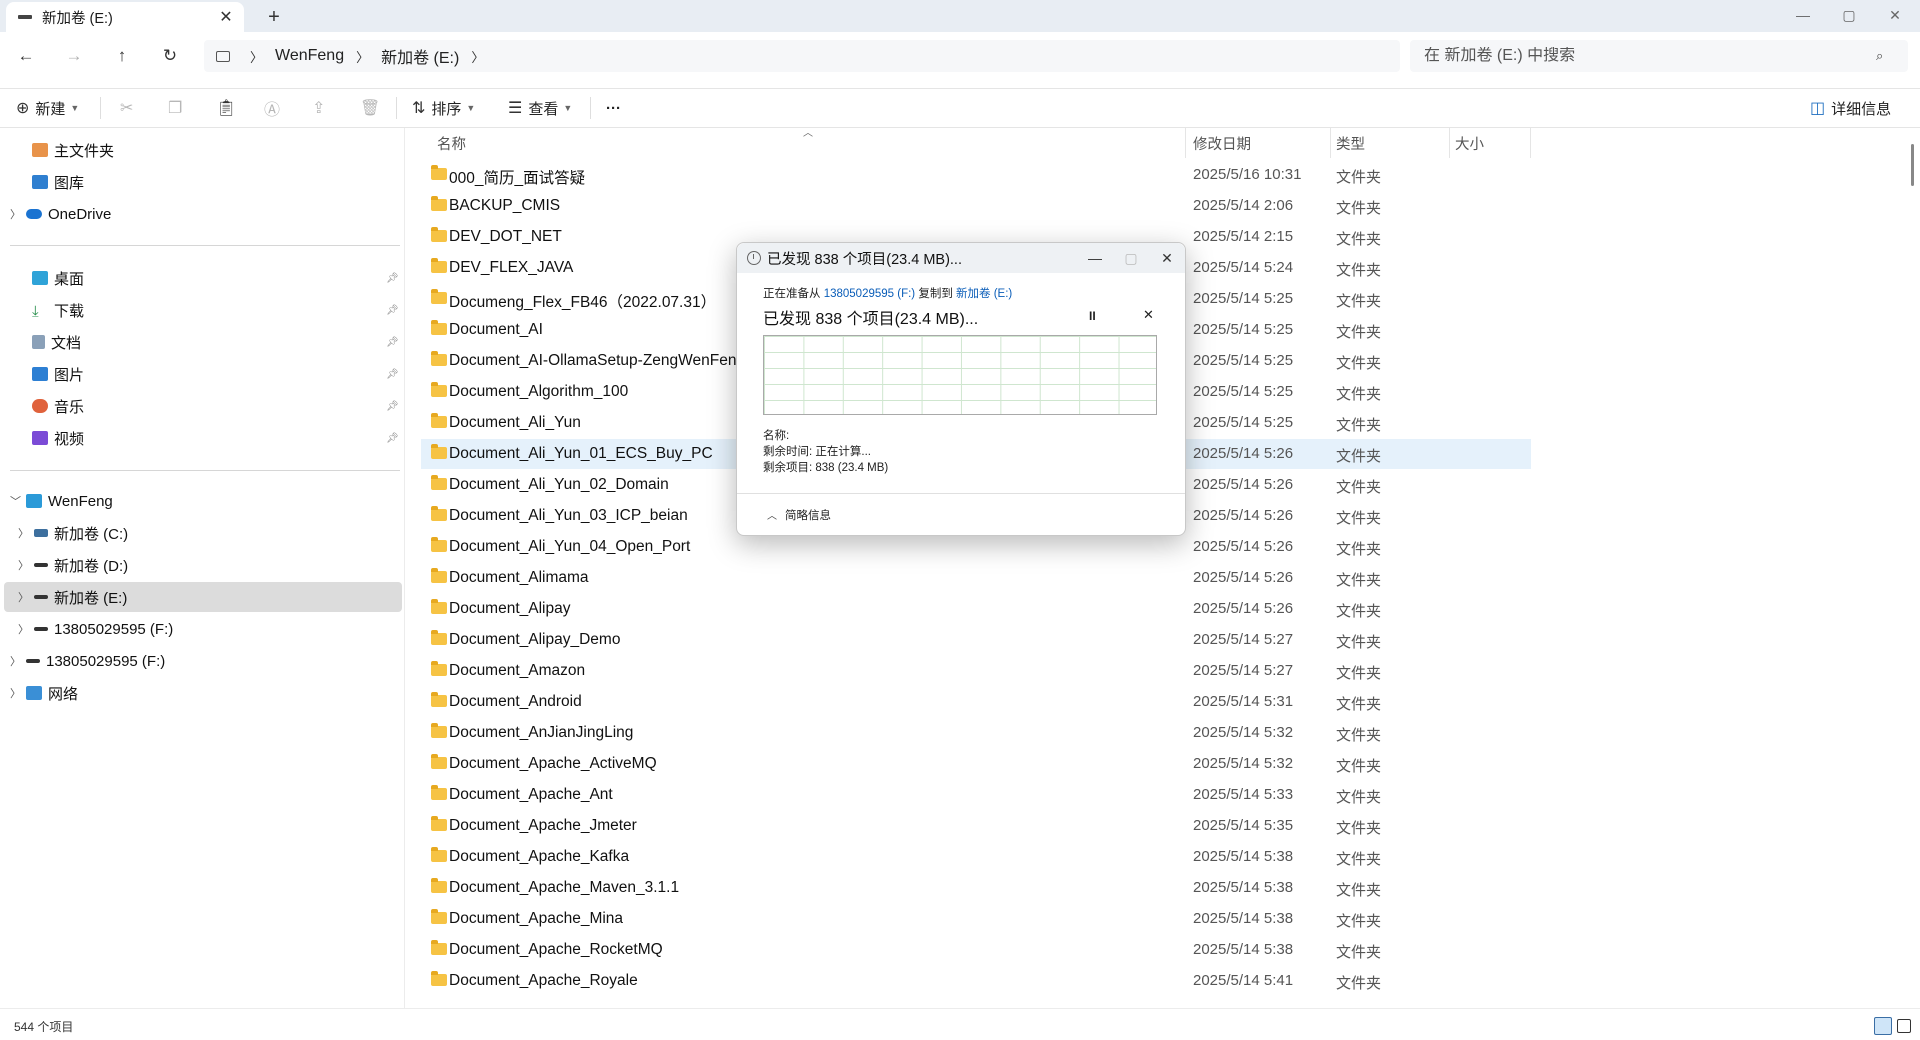 The width and height of the screenshot is (1920, 1040). I want to click on delete-button: 🗑︎, so click(373, 108).